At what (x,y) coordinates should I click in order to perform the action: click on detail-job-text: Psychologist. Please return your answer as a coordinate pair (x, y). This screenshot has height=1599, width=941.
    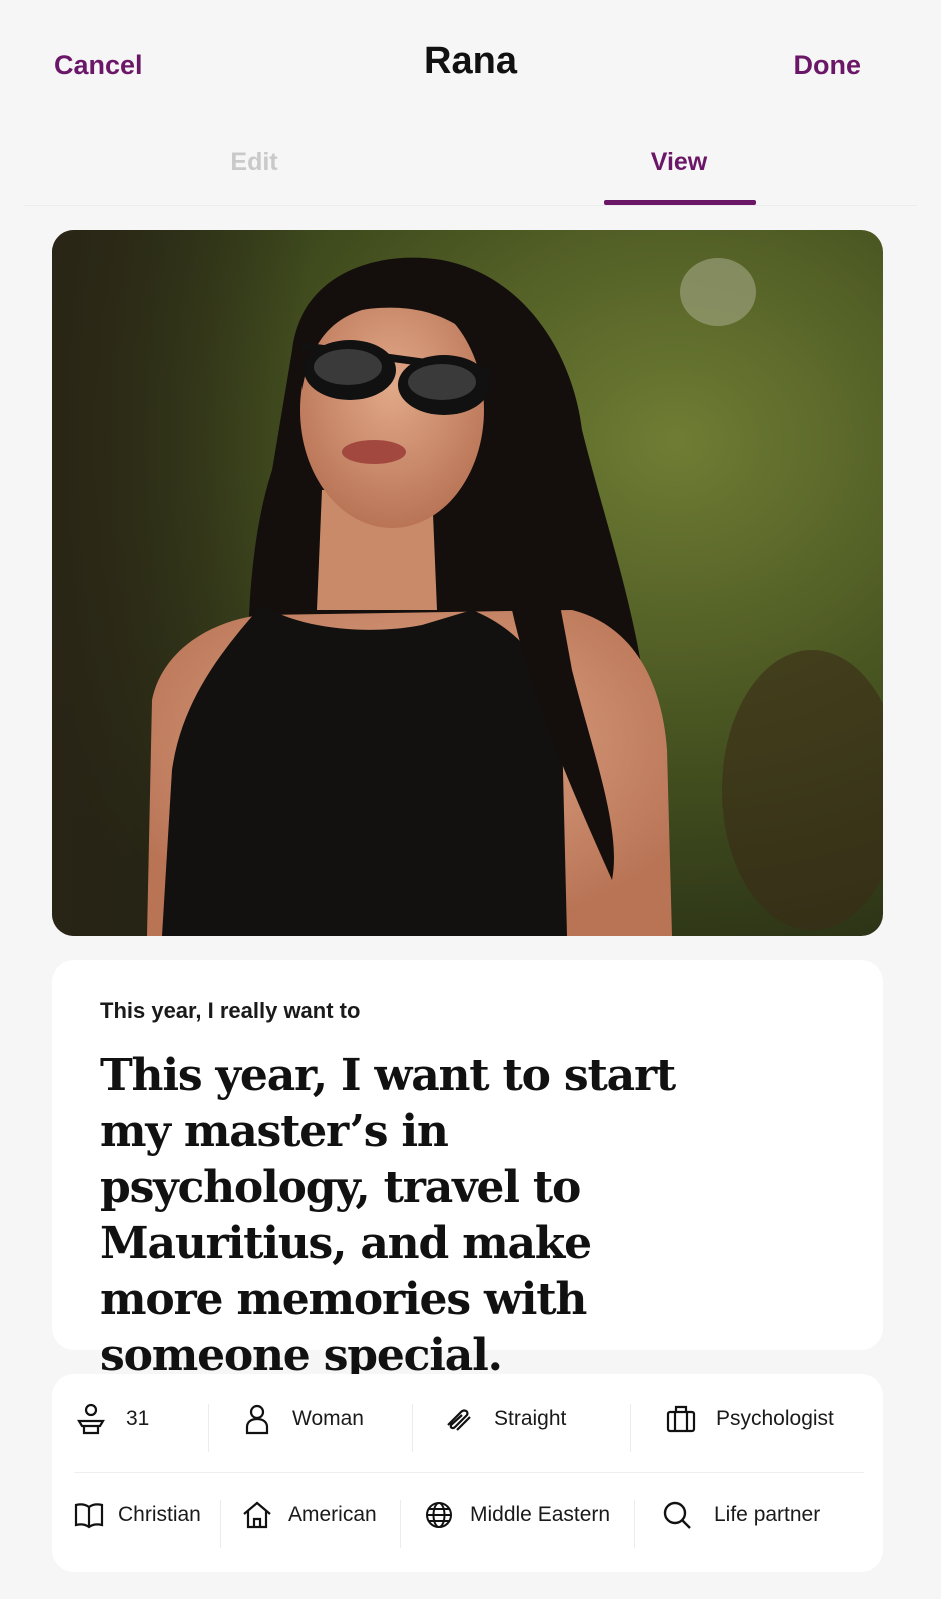
    Looking at the image, I should click on (775, 1418).